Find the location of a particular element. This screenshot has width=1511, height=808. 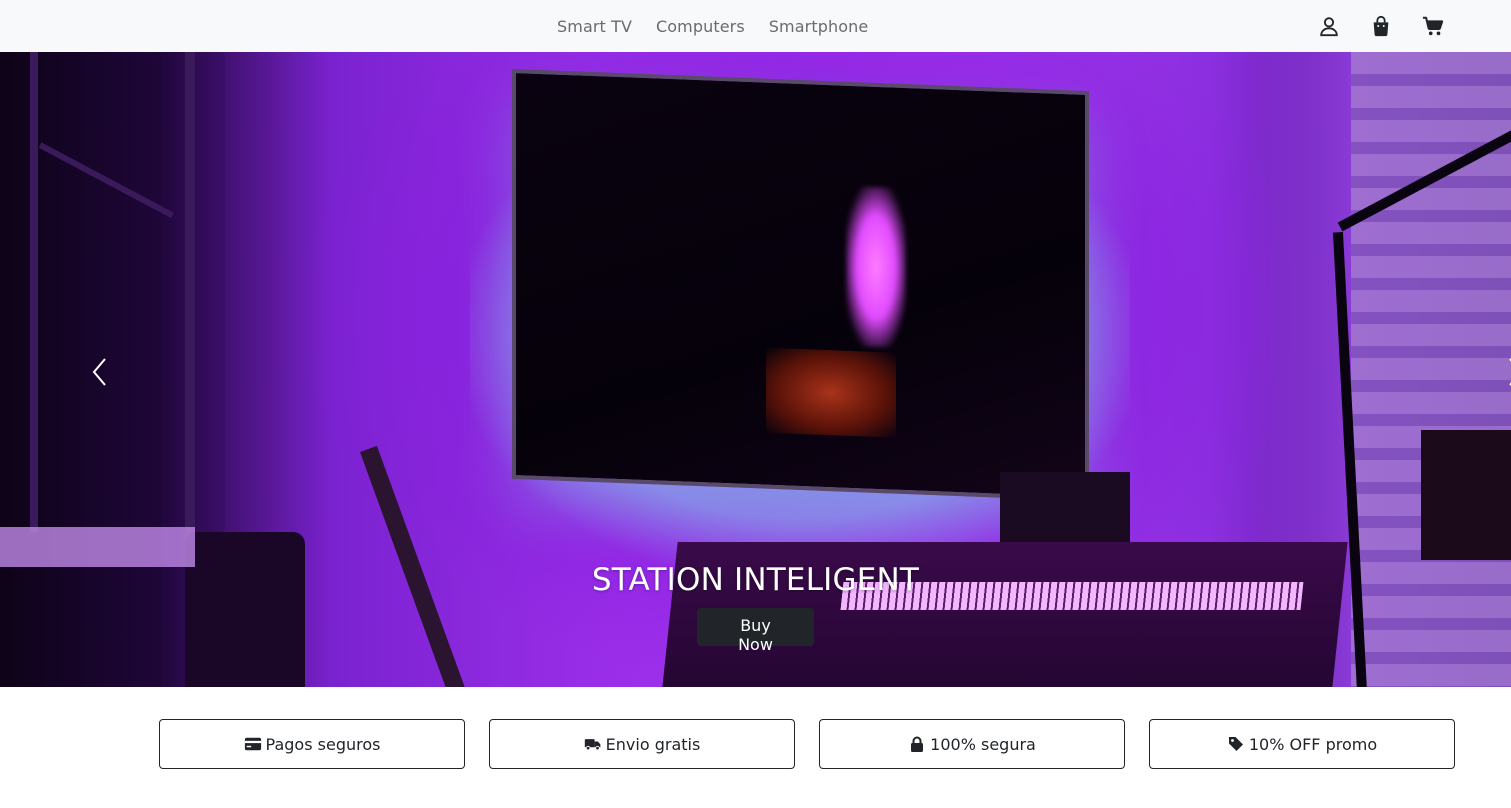

carousel-prev-button is located at coordinates (100, 372).